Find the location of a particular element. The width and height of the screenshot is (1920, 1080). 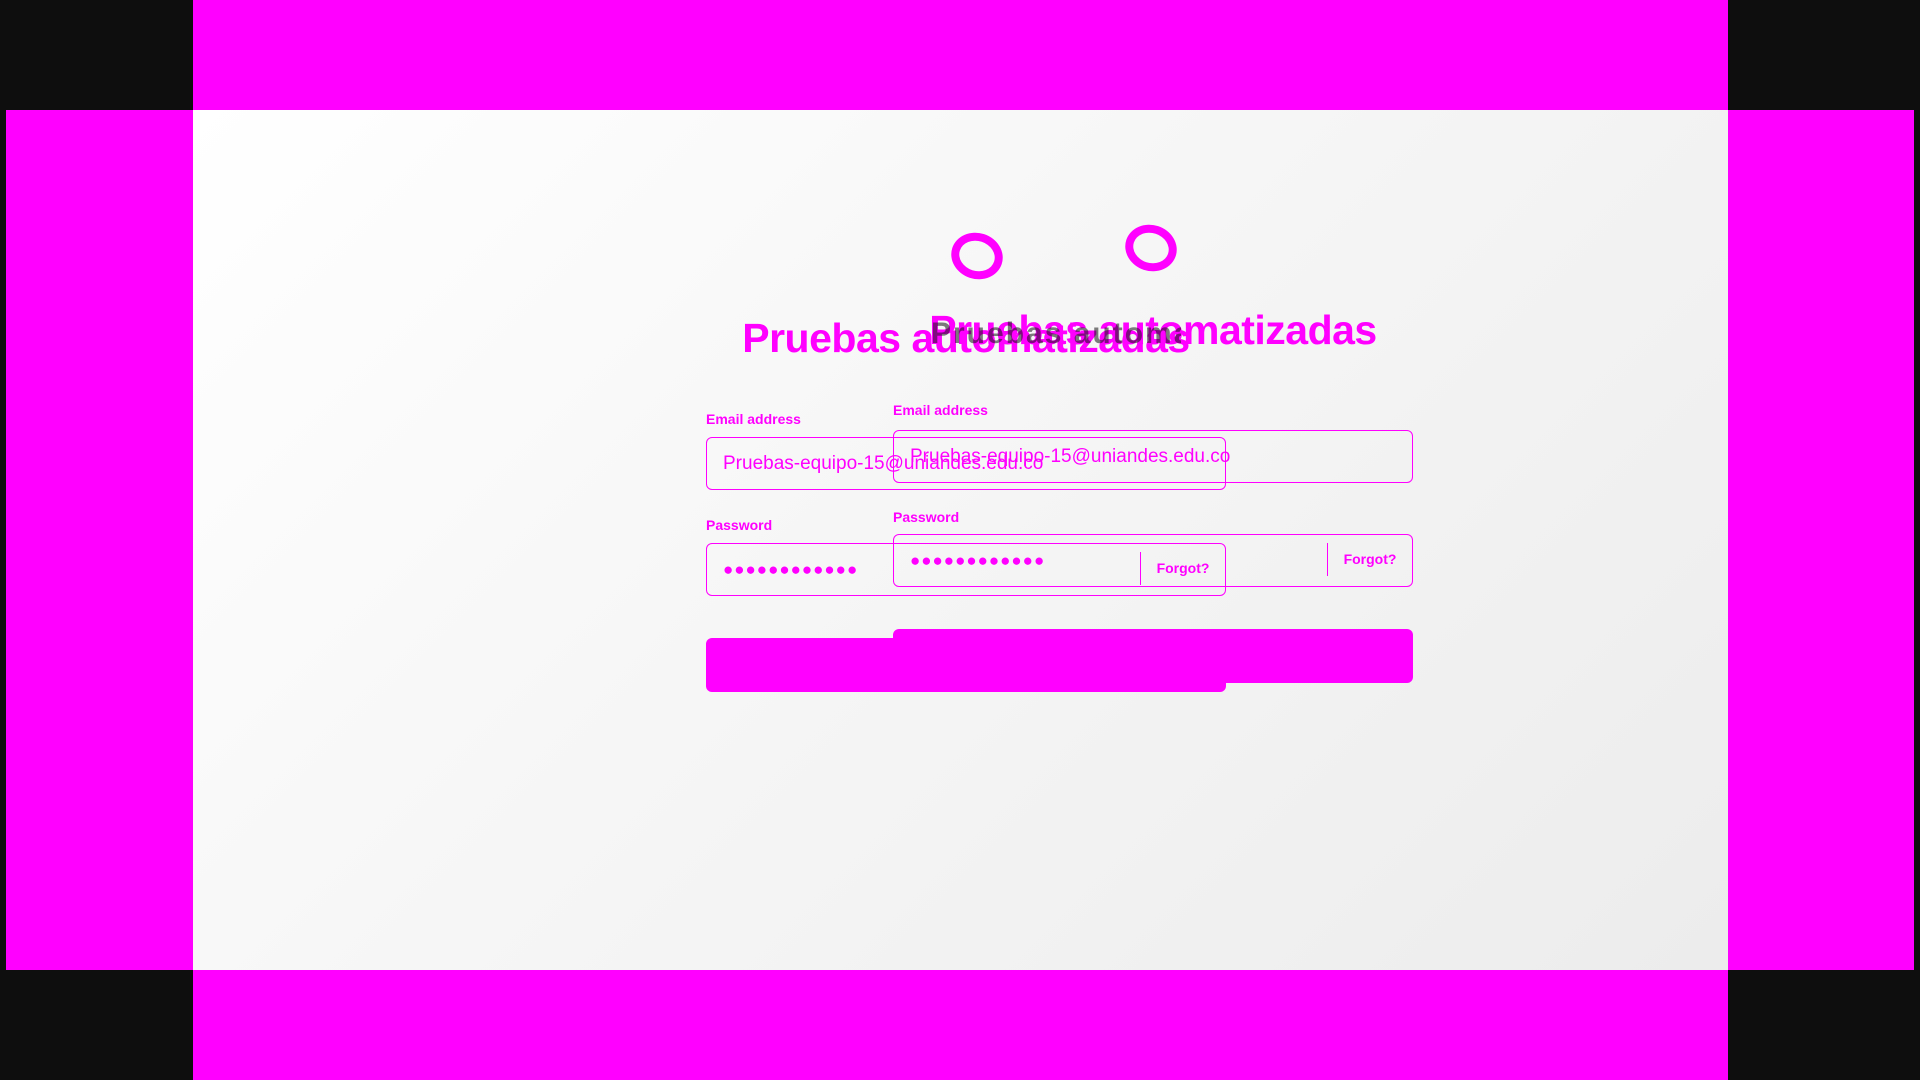

password-label: Password is located at coordinates (926, 517).